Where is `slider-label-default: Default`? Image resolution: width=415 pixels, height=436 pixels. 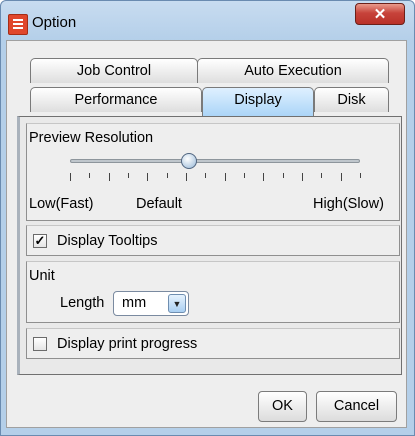 slider-label-default: Default is located at coordinates (159, 204).